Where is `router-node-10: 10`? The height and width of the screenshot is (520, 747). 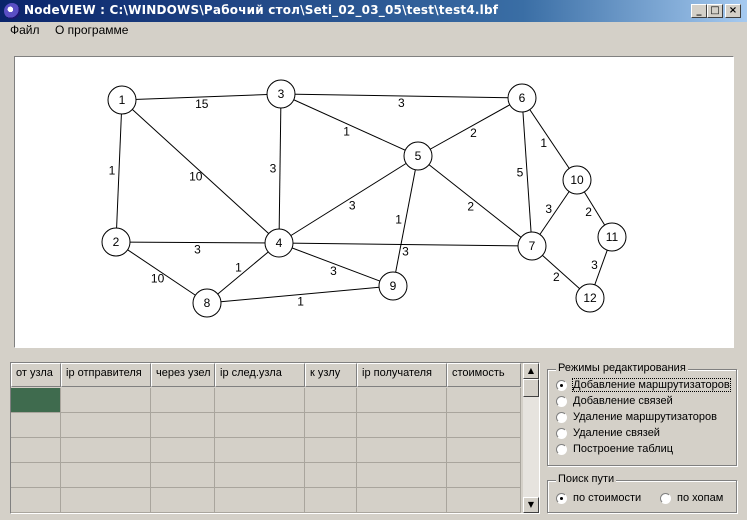 router-node-10: 10 is located at coordinates (577, 180).